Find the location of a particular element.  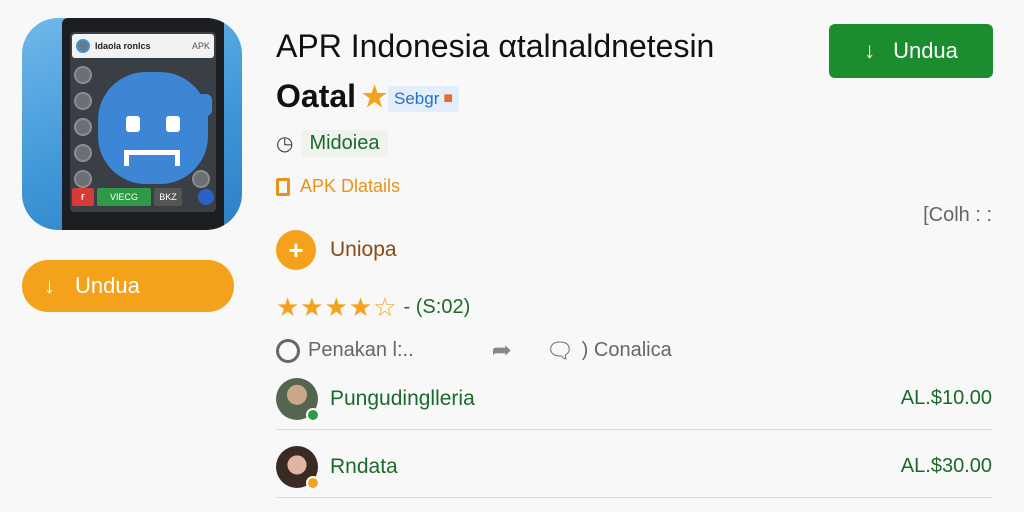

category-badge-label: Sebgr is located at coordinates (417, 98).